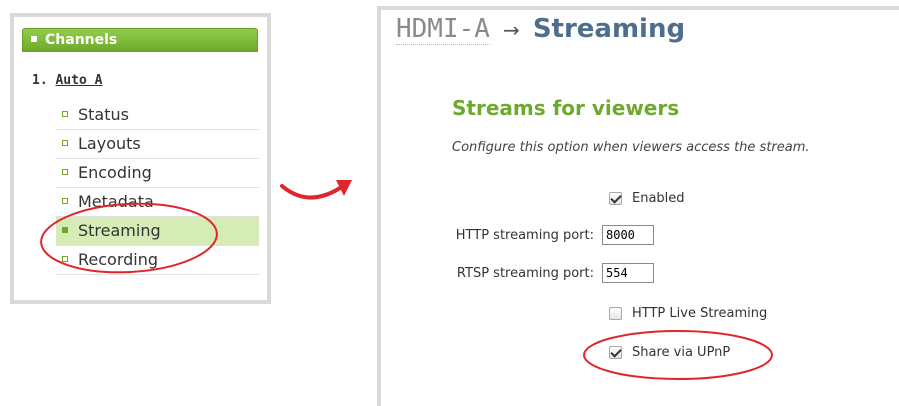 The width and height of the screenshot is (899, 406). I want to click on enabled-row: Enabled, so click(647, 198).